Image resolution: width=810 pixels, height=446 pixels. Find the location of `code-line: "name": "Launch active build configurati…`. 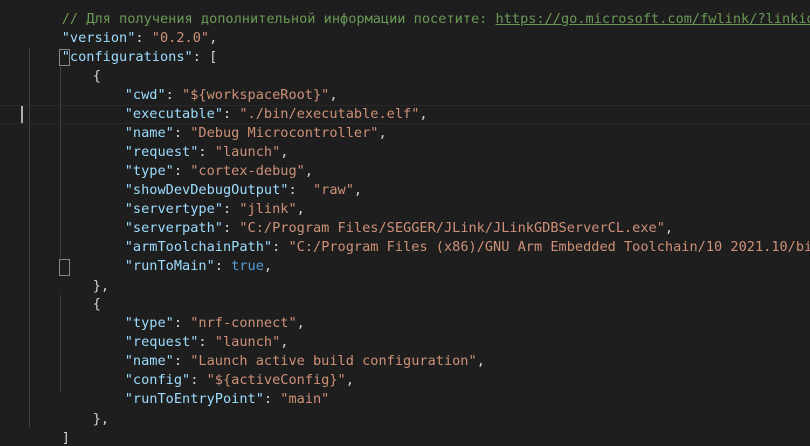

code-line: "name": "Launch active build configurati… is located at coordinates (304, 361).